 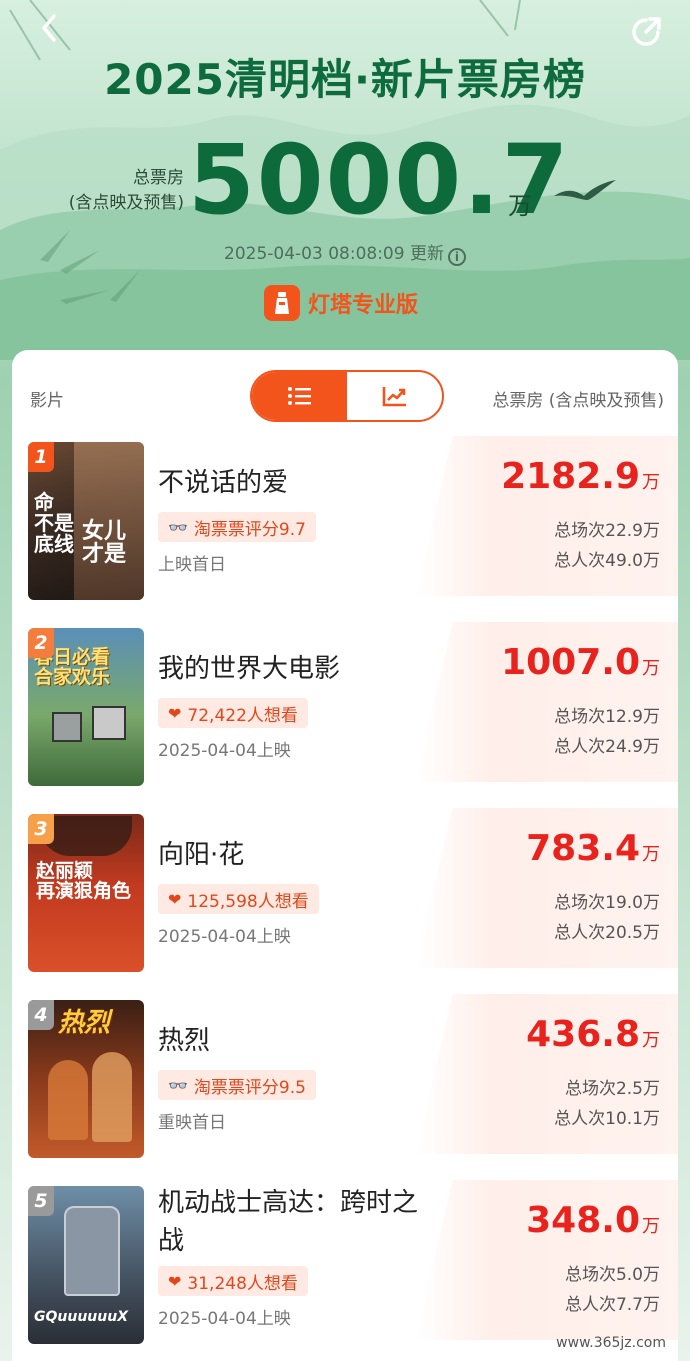 I want to click on want-to-see-text: 31,248人想看, so click(x=242, y=1283).